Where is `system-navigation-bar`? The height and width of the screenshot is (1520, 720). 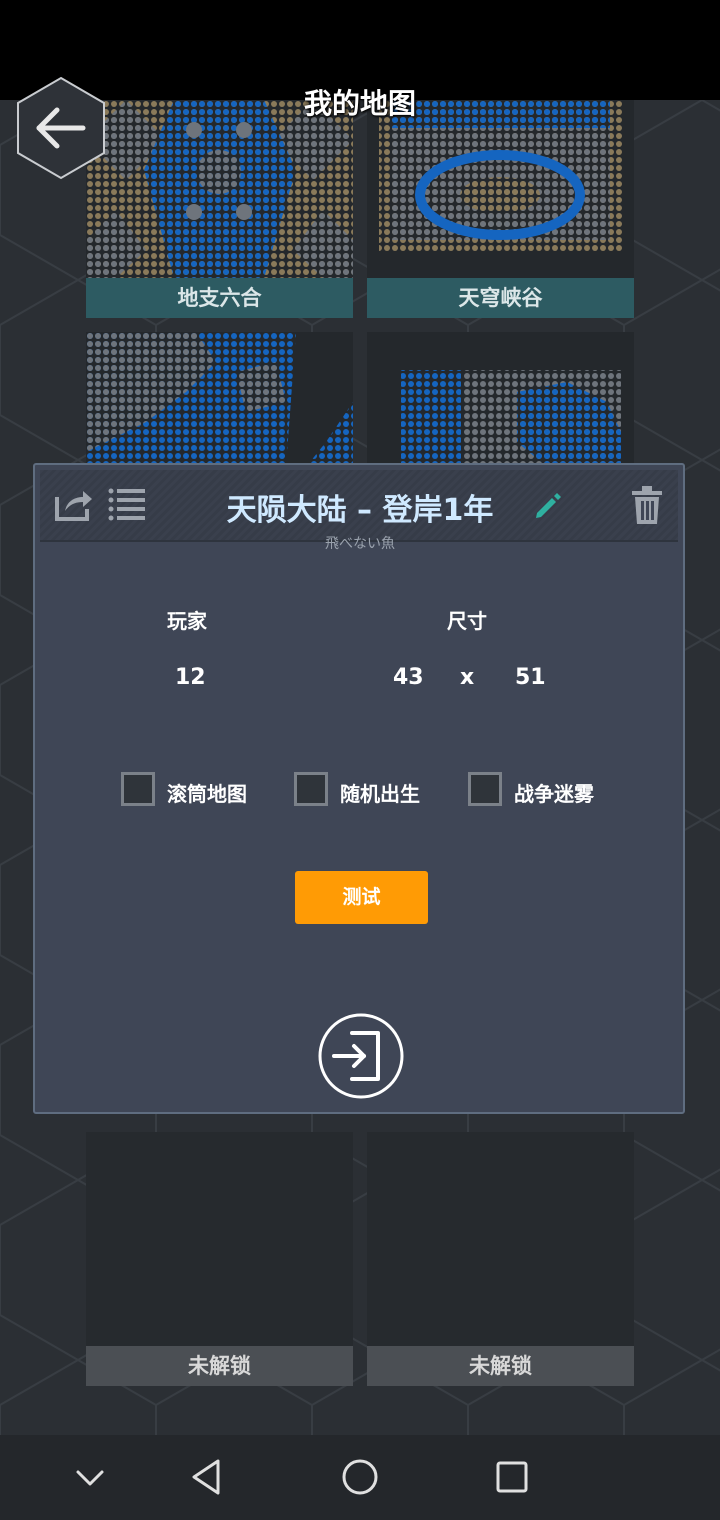
system-navigation-bar is located at coordinates (360, 1477).